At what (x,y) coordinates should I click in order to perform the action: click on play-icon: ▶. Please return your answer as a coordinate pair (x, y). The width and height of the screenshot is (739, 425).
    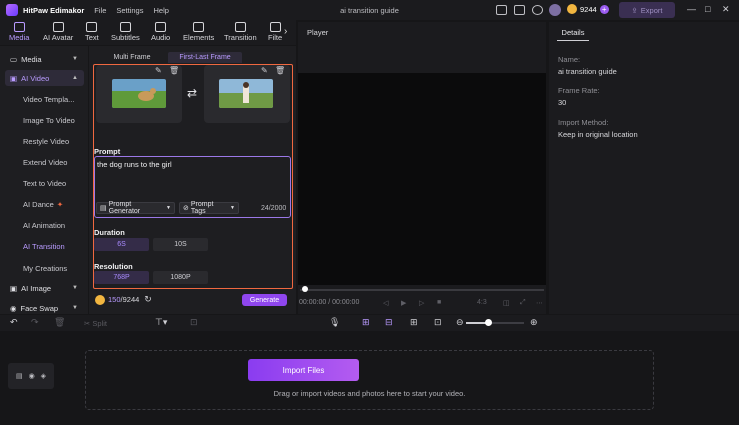
    Looking at the image, I should click on (403, 303).